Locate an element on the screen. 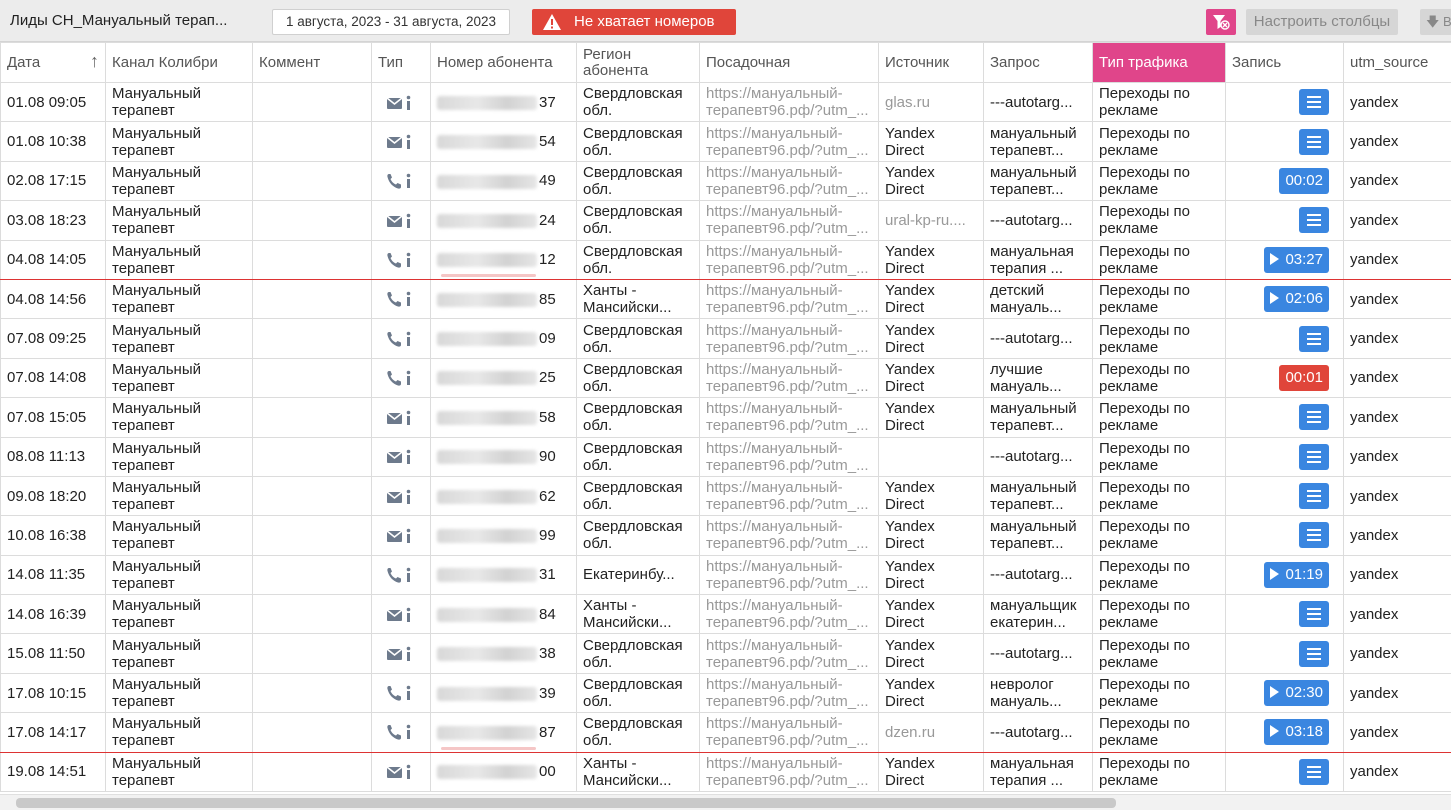 This screenshot has height=810, width=1451. col-record: Запись is located at coordinates (1284, 62).